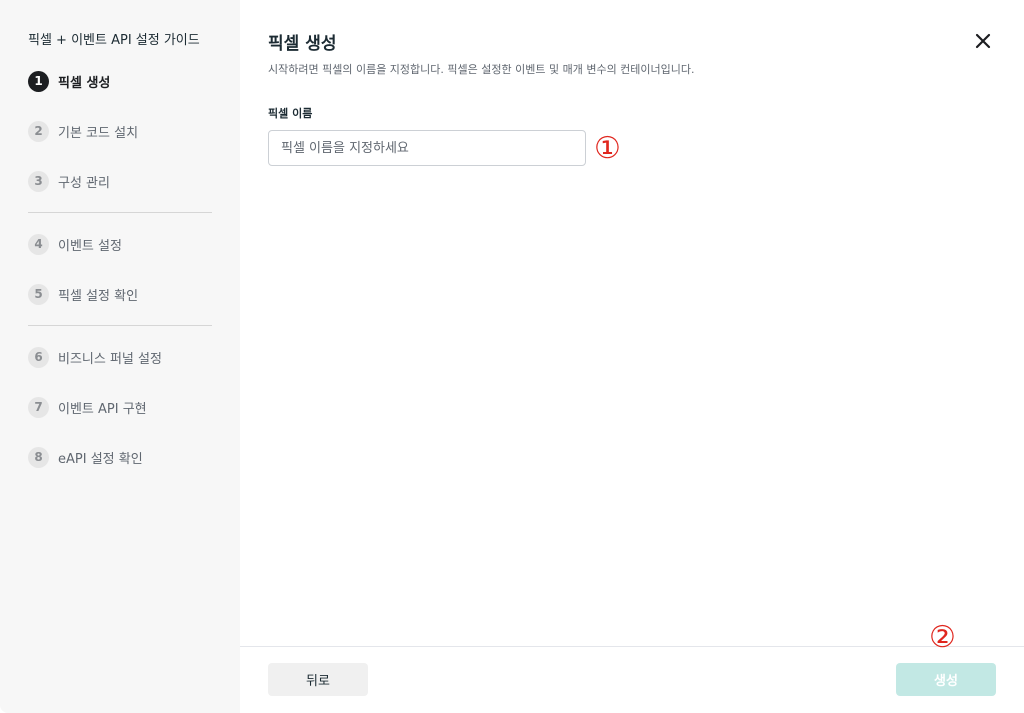 The width and height of the screenshot is (1024, 713). I want to click on step-number: 8, so click(38, 457).